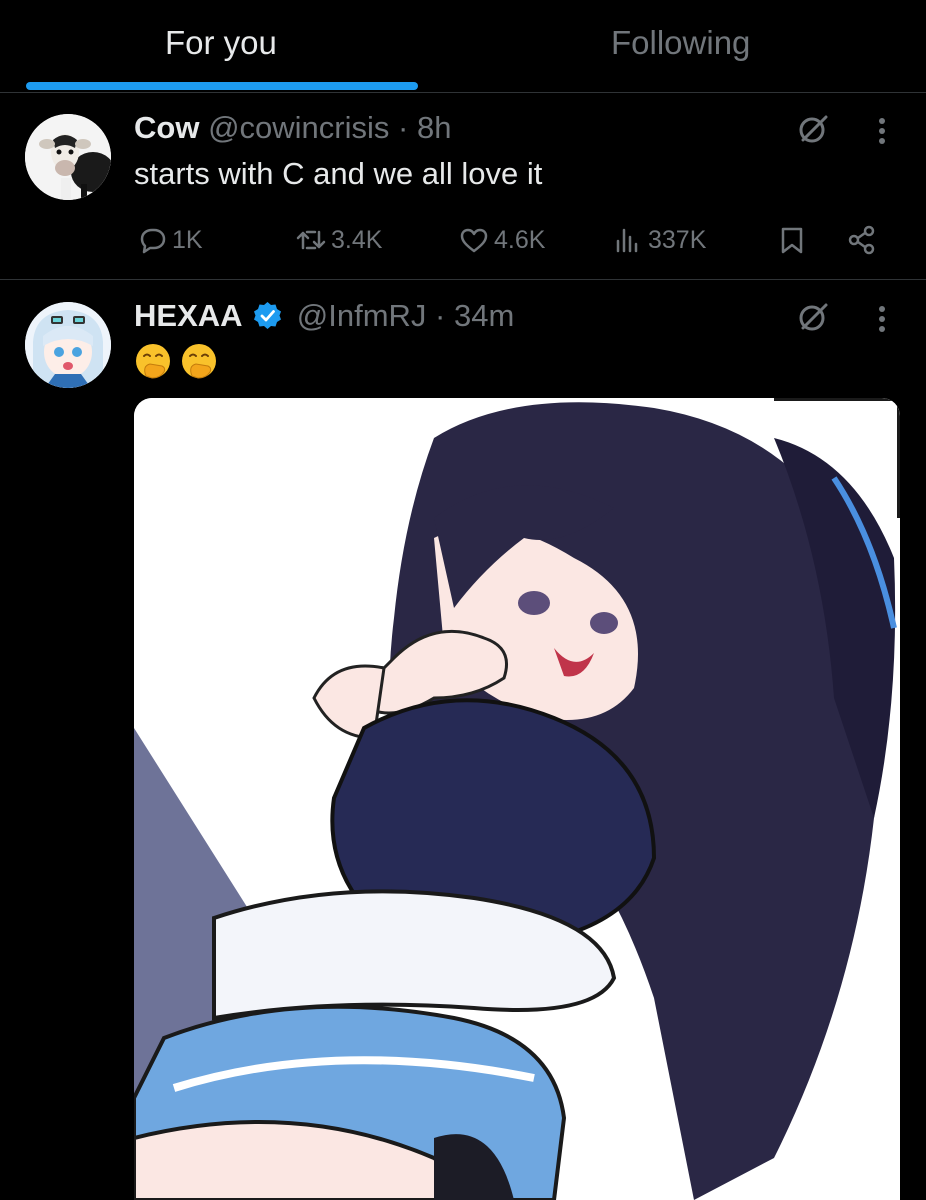 This screenshot has width=926, height=1200. Describe the element at coordinates (222, 86) in the screenshot. I see `active-tab-indicator` at that location.